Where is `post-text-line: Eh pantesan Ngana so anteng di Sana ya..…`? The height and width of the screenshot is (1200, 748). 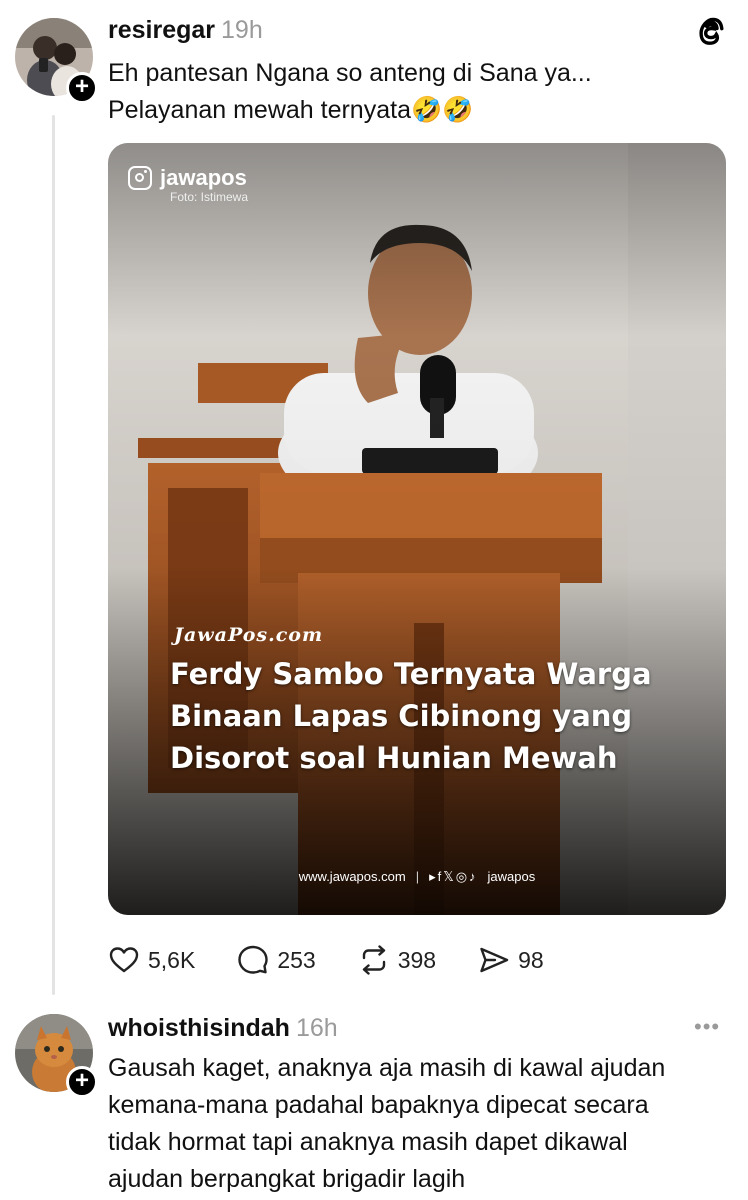 post-text-line: Eh pantesan Ngana so anteng di Sana ya..… is located at coordinates (350, 73).